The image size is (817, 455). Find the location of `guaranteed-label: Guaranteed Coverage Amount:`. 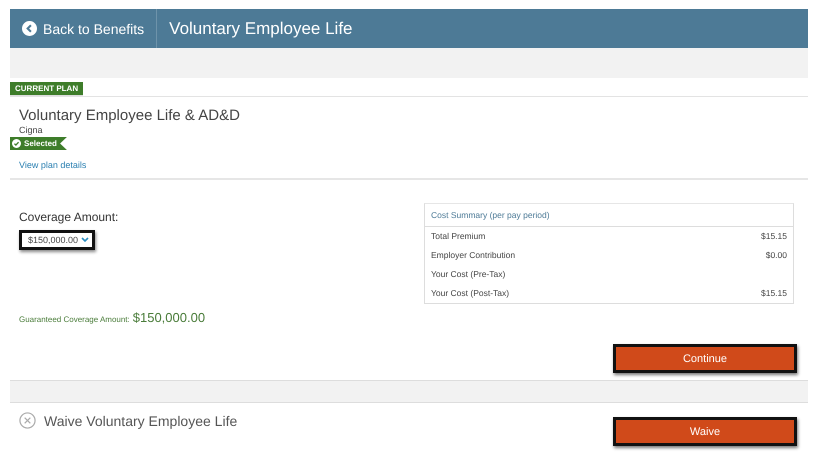

guaranteed-label: Guaranteed Coverage Amount: is located at coordinates (74, 319).